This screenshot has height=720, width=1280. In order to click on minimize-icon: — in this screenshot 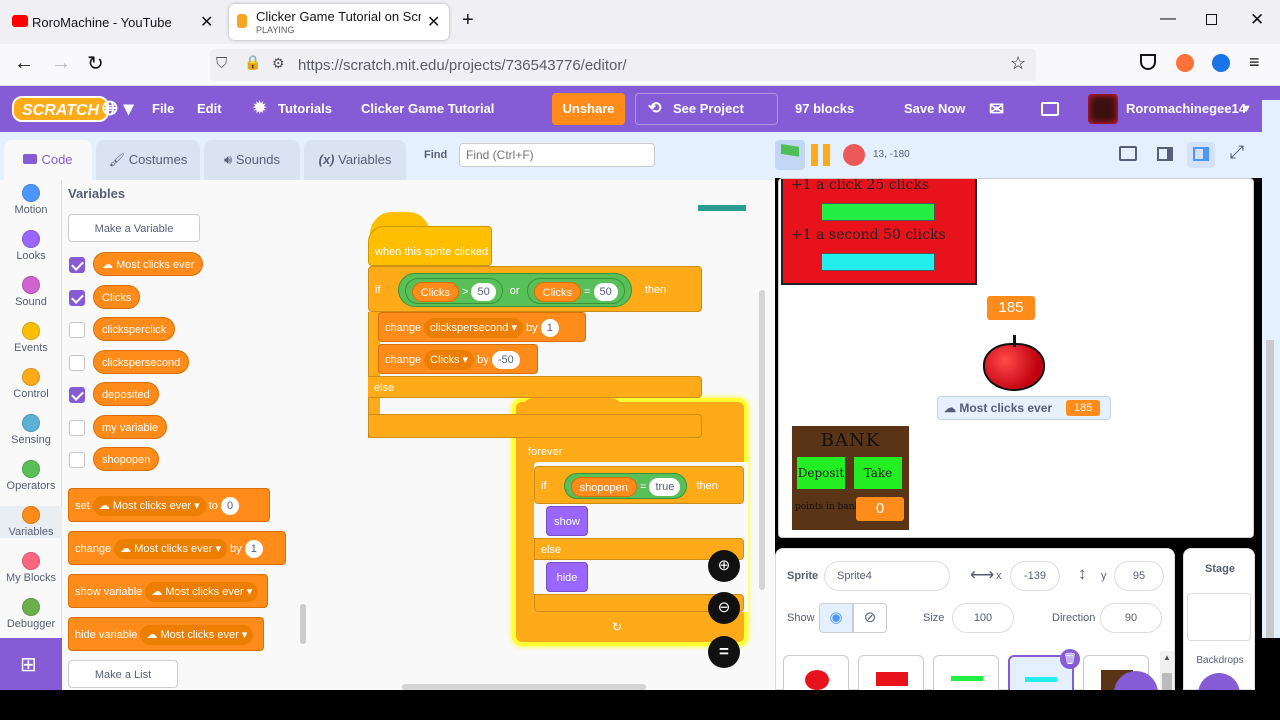, I will do `click(1168, 19)`.